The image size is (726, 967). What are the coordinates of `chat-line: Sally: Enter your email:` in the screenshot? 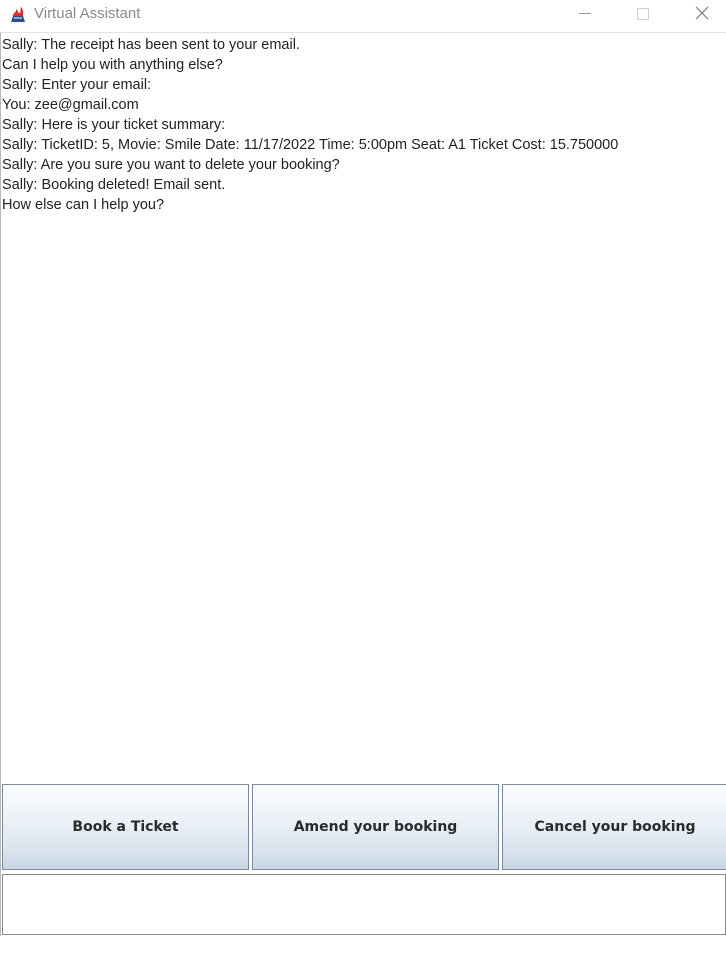 It's located at (77, 85).